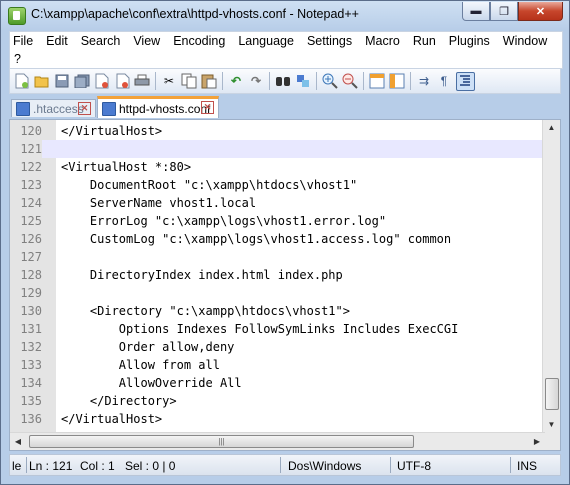 This screenshot has height=485, width=570. Describe the element at coordinates (286, 59) in the screenshot. I see `menu-row-2: ?` at that location.